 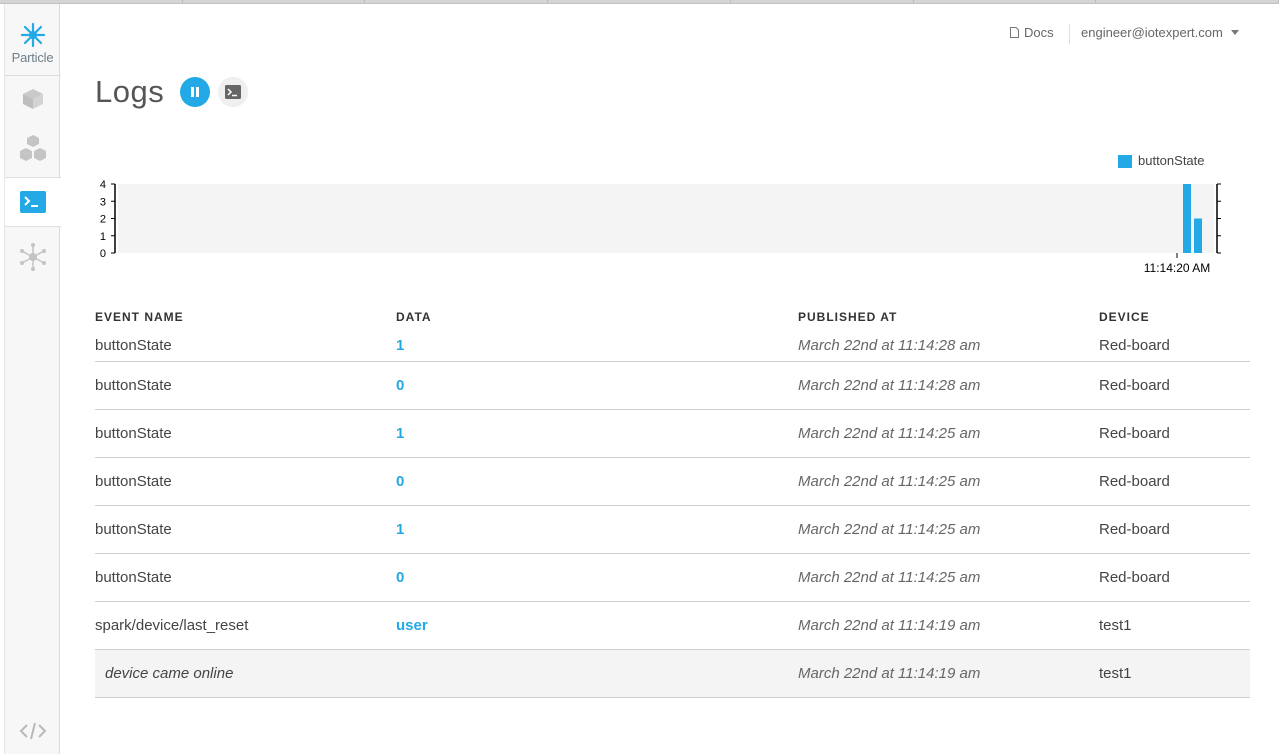 What do you see at coordinates (1177, 268) in the screenshot?
I see `x-tick-label: 11:14:20 AM` at bounding box center [1177, 268].